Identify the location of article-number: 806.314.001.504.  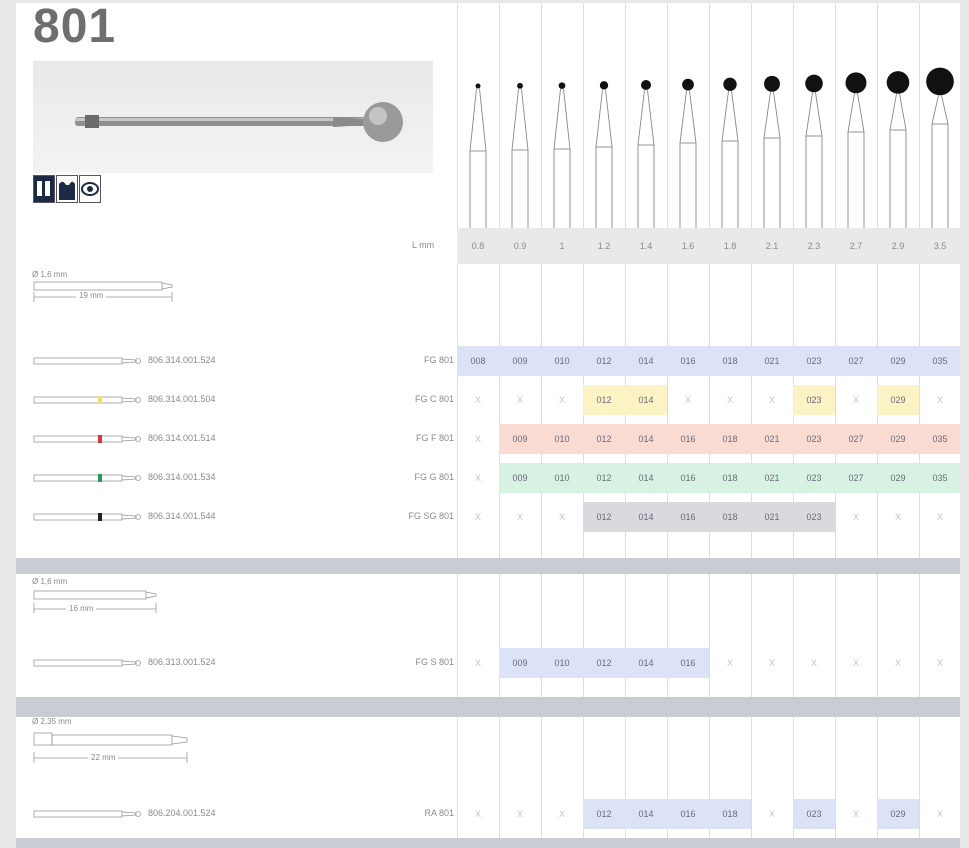
(182, 399).